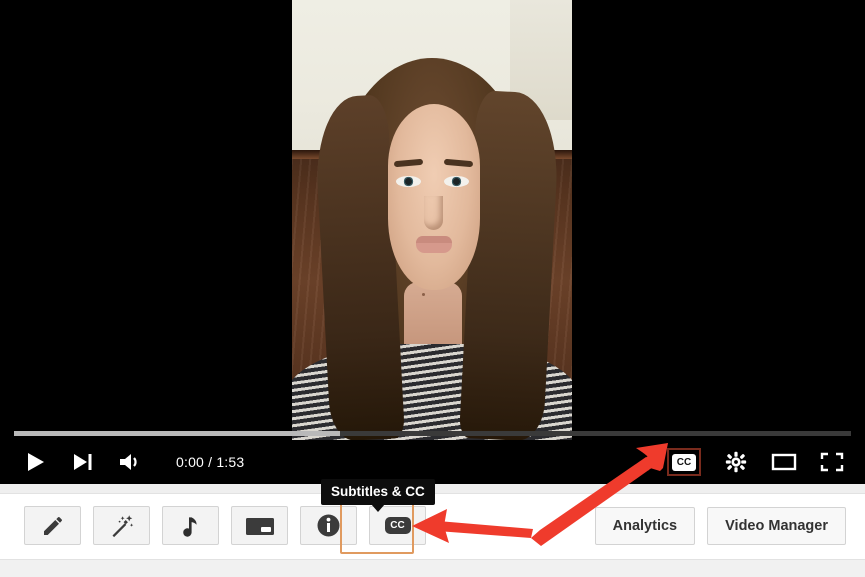 This screenshot has height=577, width=865. I want to click on video-subject-nose, so click(433, 213).